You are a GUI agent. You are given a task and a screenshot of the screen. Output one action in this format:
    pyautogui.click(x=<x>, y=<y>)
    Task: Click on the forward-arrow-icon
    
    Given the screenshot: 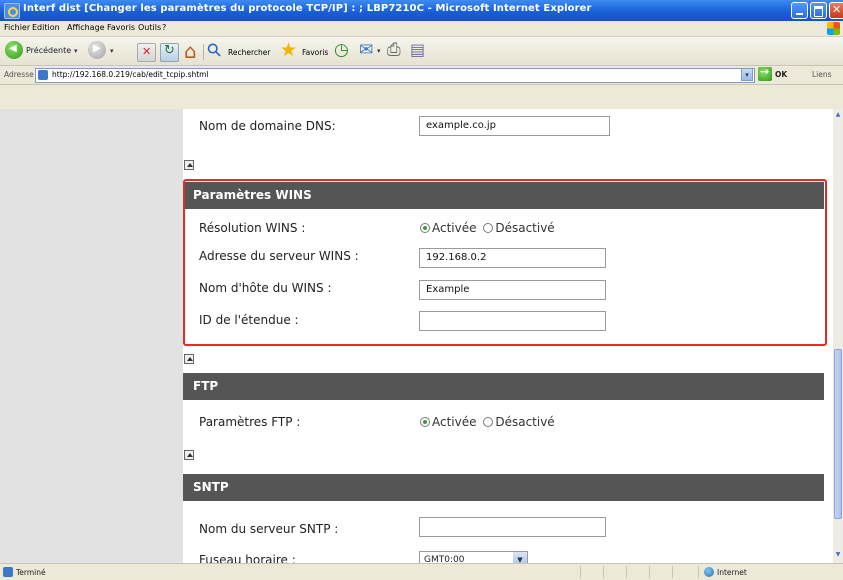 What is the action you would take?
    pyautogui.click(x=97, y=50)
    